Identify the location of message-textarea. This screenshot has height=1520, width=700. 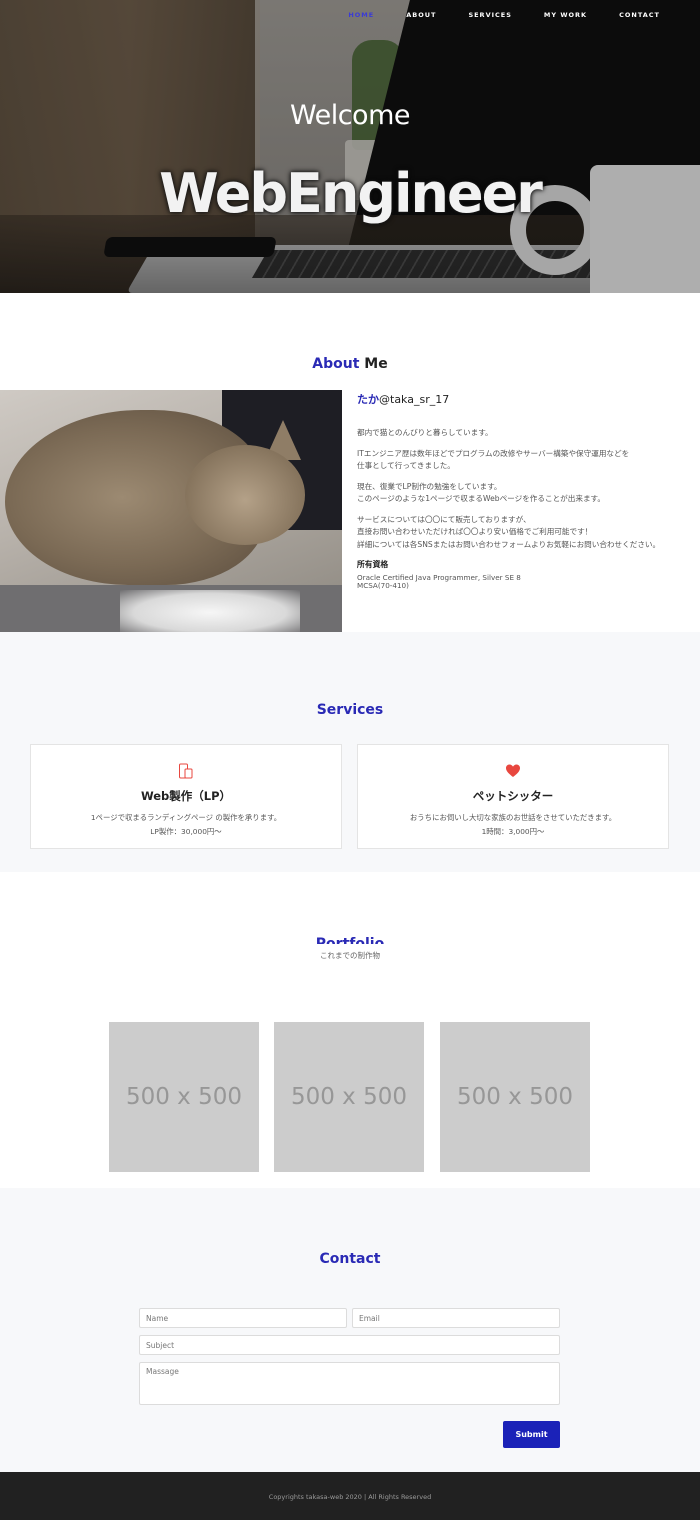
(349, 1383).